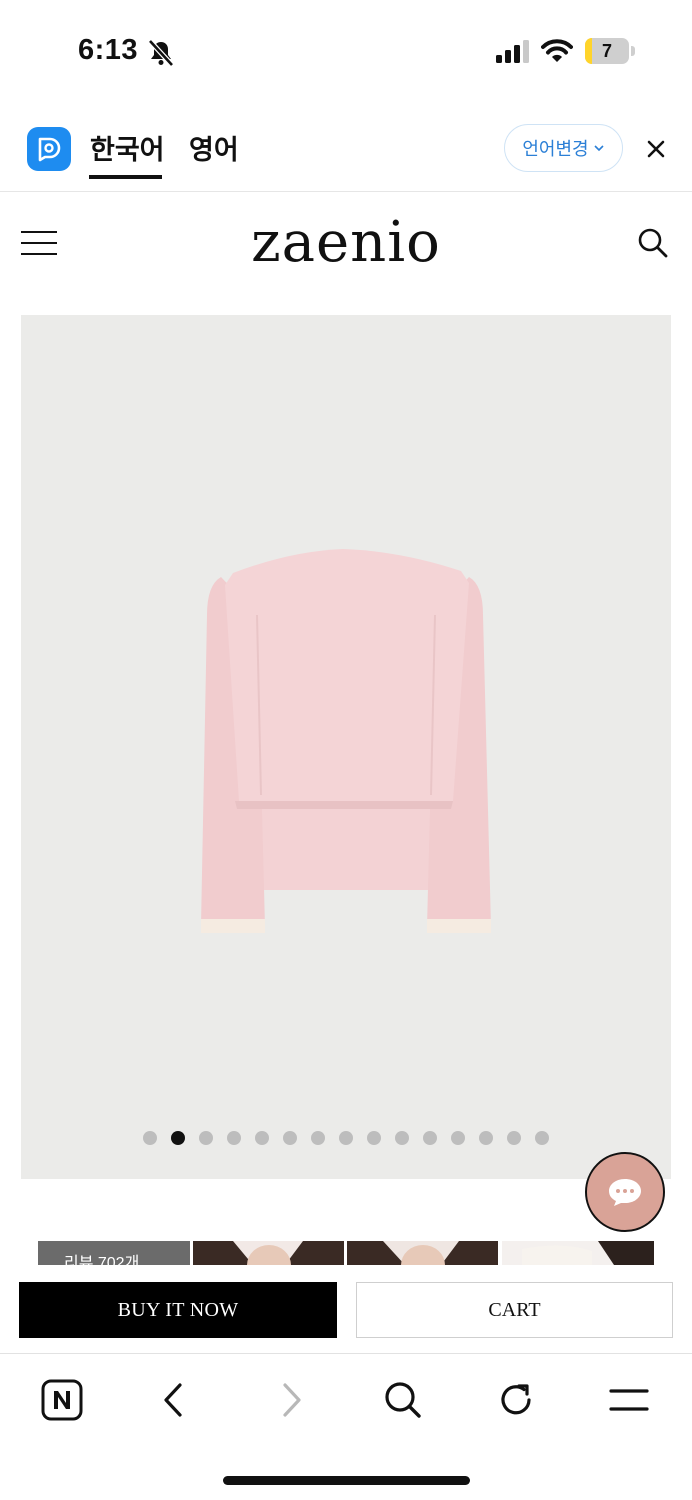  Describe the element at coordinates (514, 1310) in the screenshot. I see `cart-button: CART` at that location.